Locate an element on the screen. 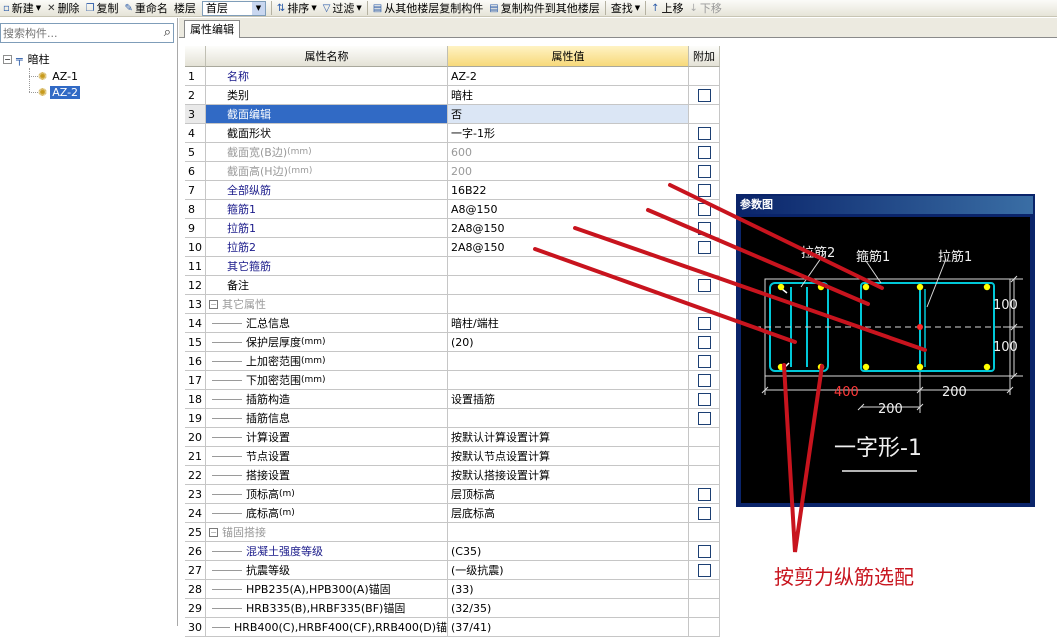 This screenshot has width=1057, height=637. property-value: A8@150 is located at coordinates (568, 209).